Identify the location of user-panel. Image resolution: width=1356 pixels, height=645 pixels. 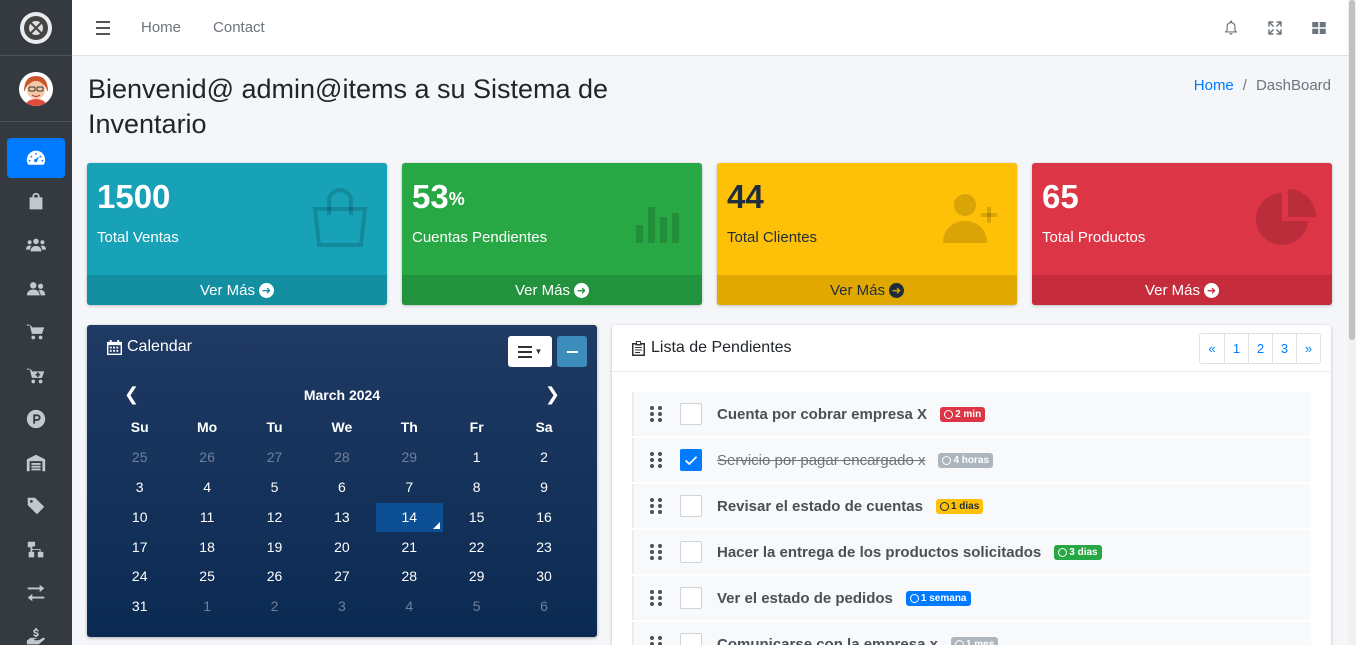
(36, 89).